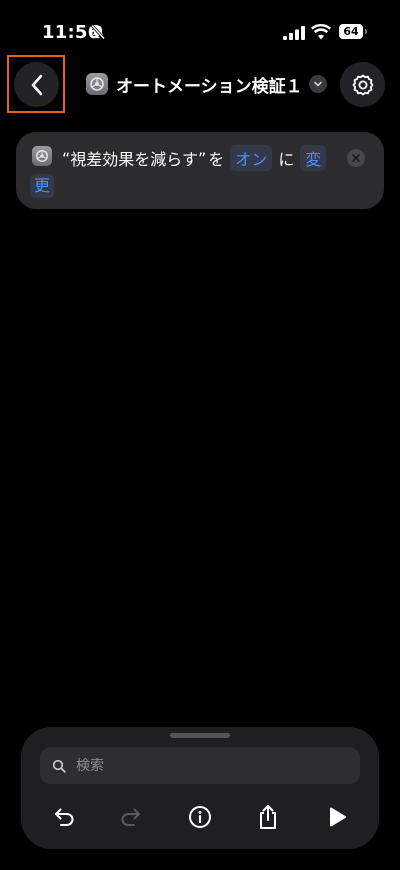 The image size is (400, 870). I want to click on page-title: オートメーション検証１, so click(209, 86).